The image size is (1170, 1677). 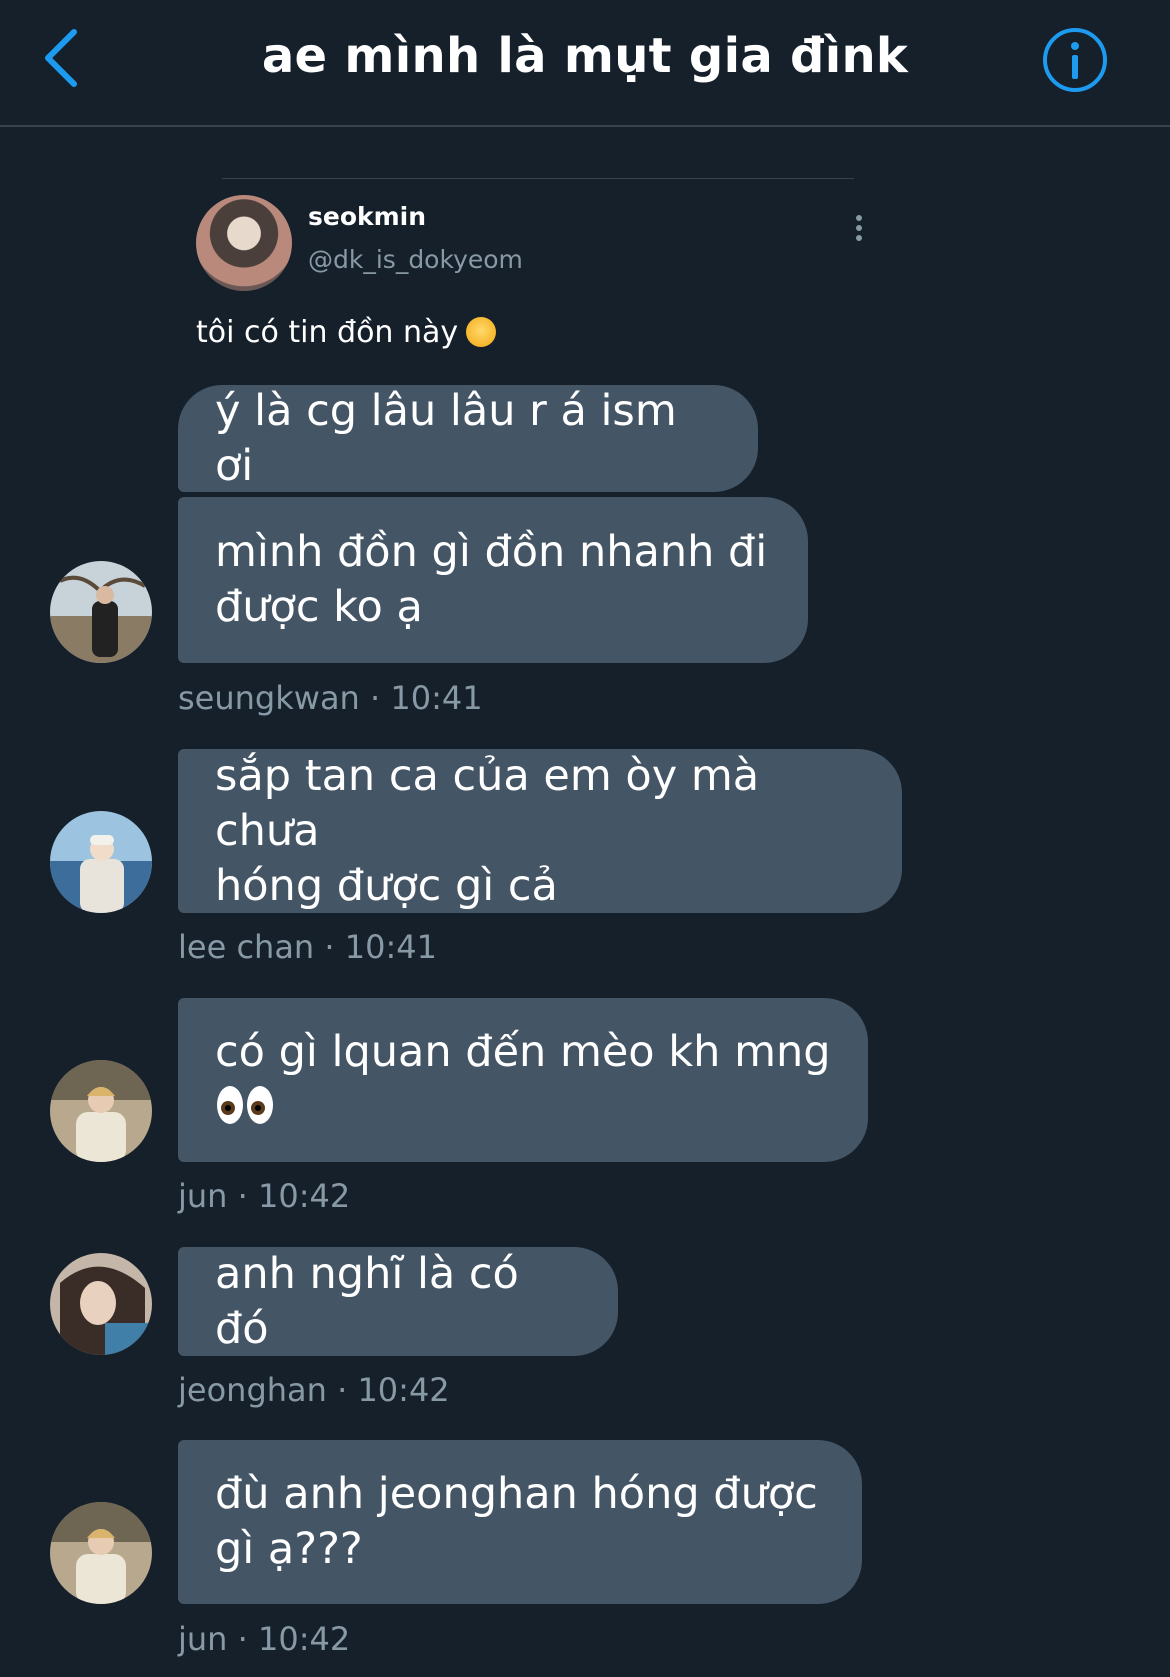 What do you see at coordinates (523, 1052) in the screenshot?
I see `message-line: có gì lquan đến mèo kh mng` at bounding box center [523, 1052].